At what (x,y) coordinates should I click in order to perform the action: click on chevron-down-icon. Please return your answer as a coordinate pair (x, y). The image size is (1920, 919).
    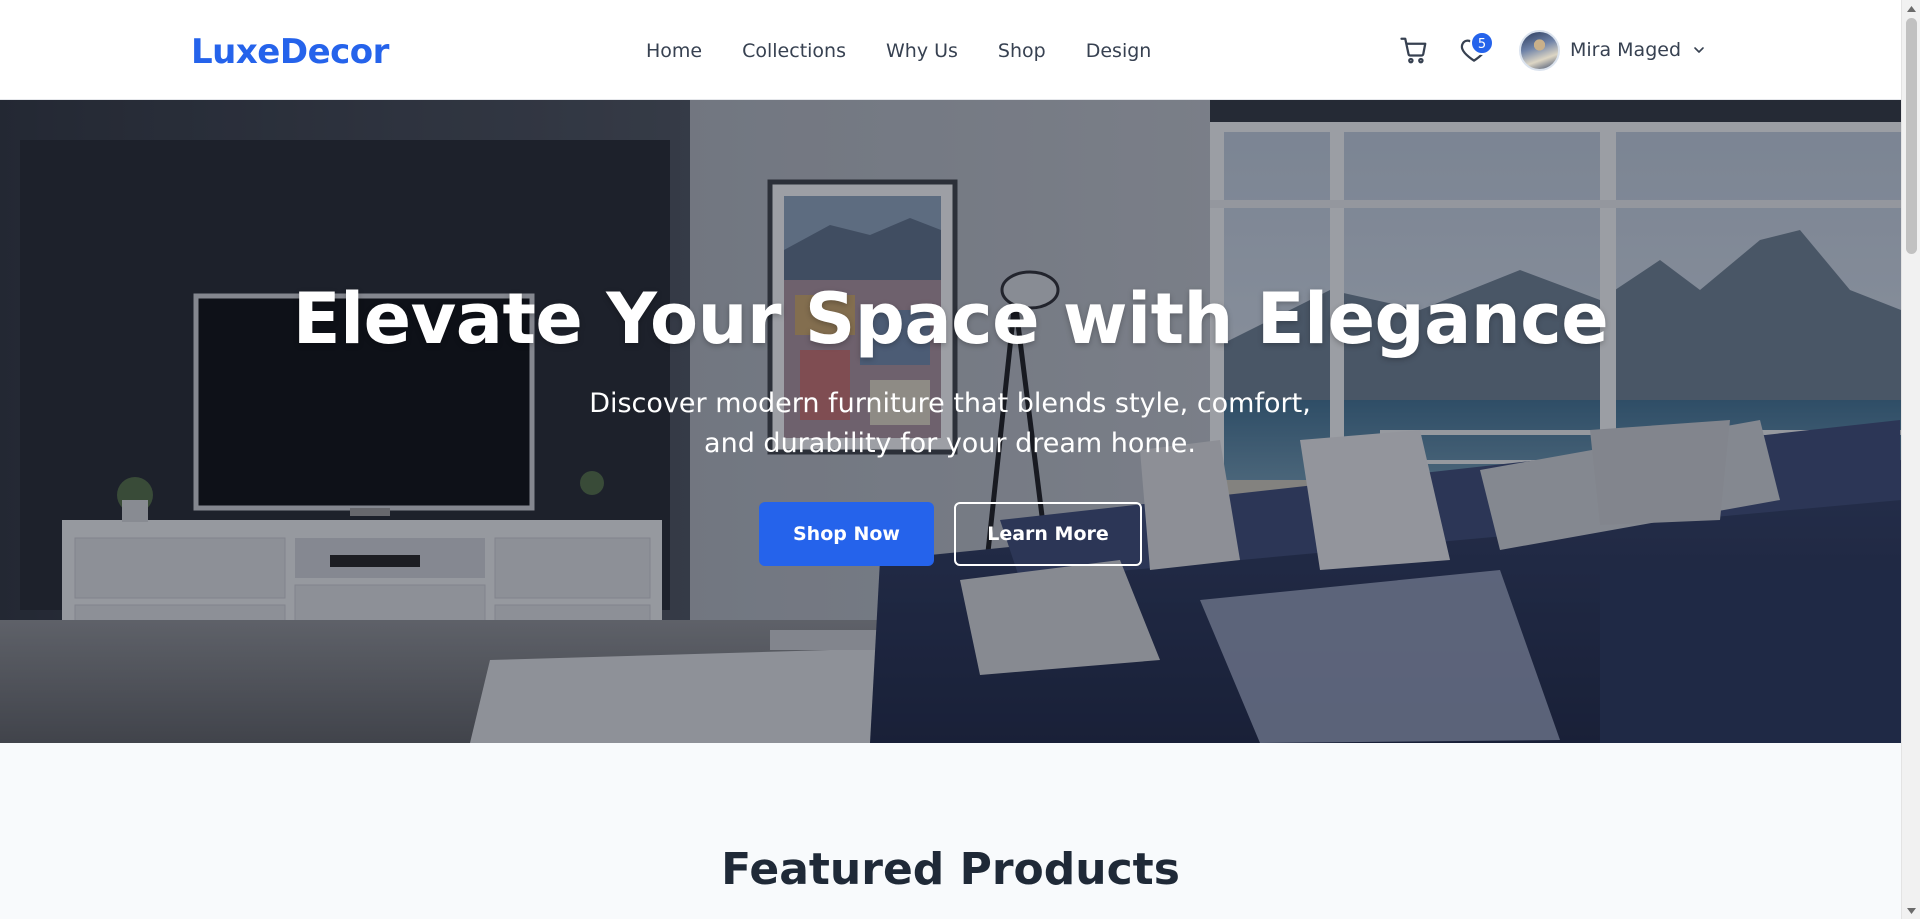
    Looking at the image, I should click on (1699, 50).